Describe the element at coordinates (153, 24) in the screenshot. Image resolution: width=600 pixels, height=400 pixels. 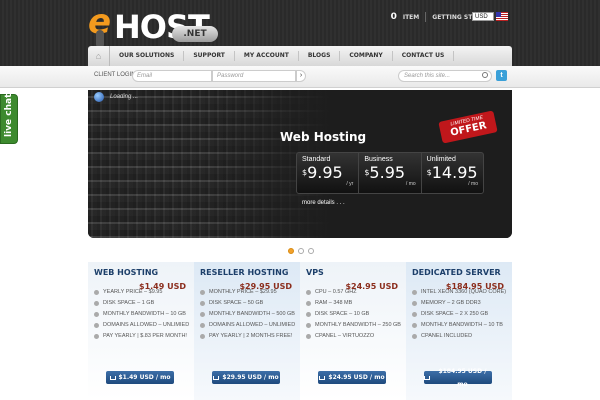
I see `site-logo: e HOST .NET` at that location.